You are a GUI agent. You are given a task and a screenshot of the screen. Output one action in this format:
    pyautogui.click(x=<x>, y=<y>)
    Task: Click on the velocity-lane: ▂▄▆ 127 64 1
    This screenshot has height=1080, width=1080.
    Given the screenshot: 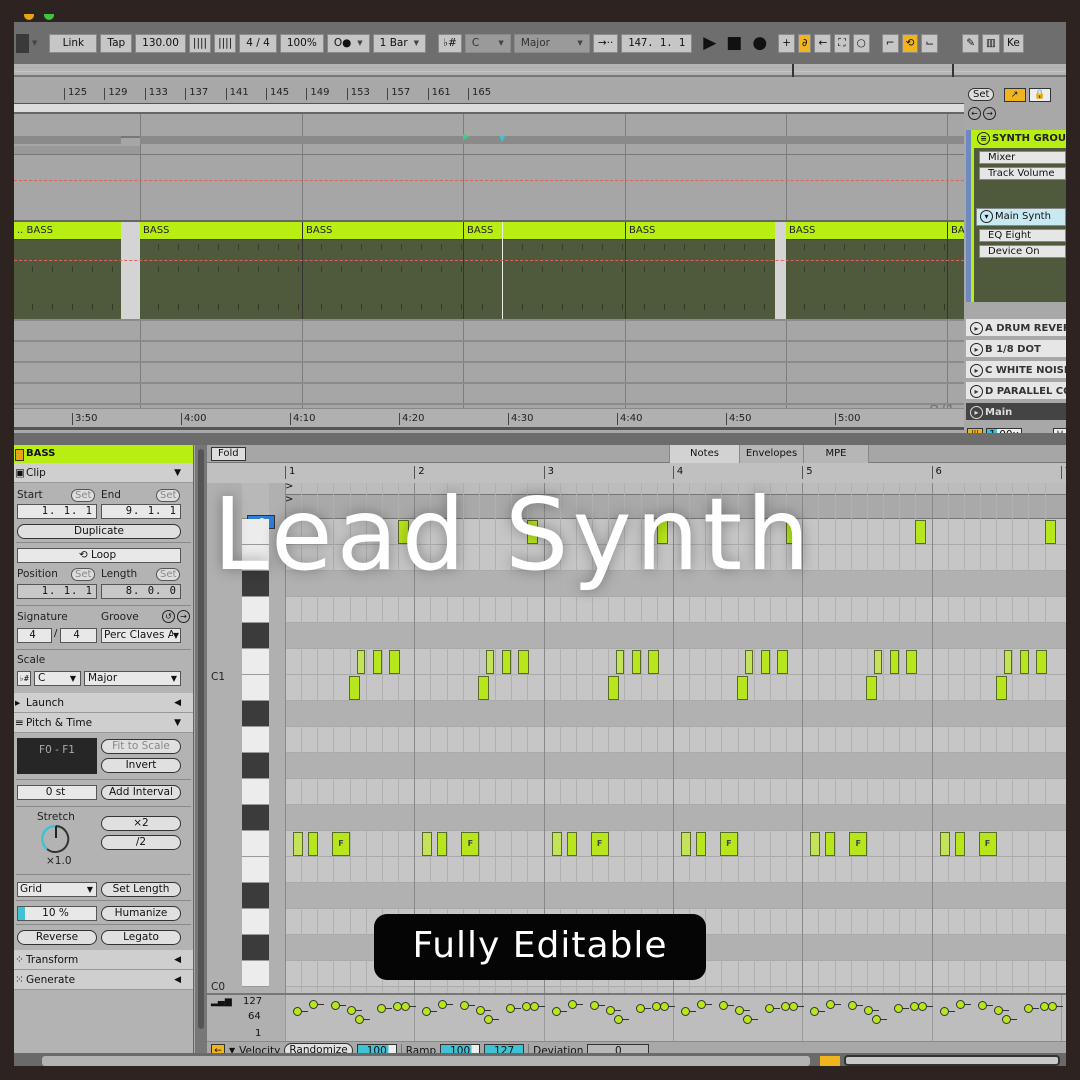 What is the action you would take?
    pyautogui.click(x=636, y=1018)
    